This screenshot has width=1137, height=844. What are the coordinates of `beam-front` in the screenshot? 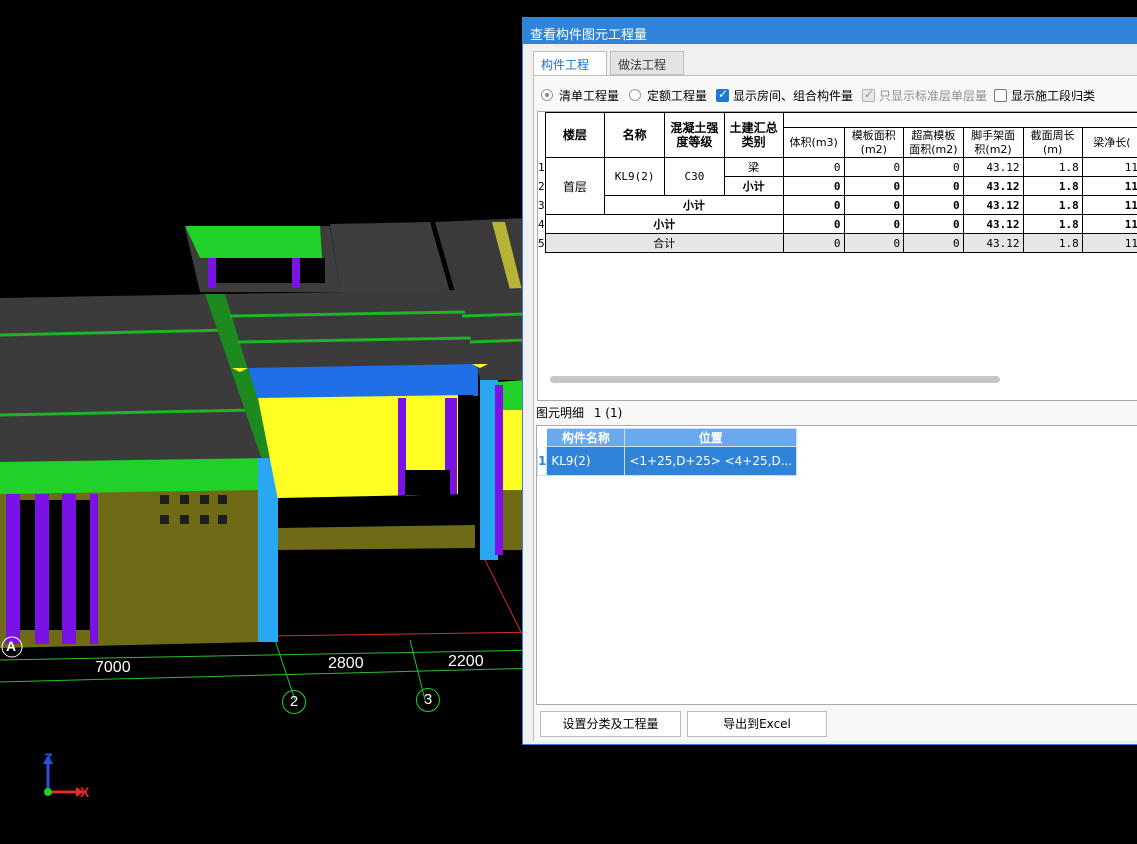 It's located at (138, 477).